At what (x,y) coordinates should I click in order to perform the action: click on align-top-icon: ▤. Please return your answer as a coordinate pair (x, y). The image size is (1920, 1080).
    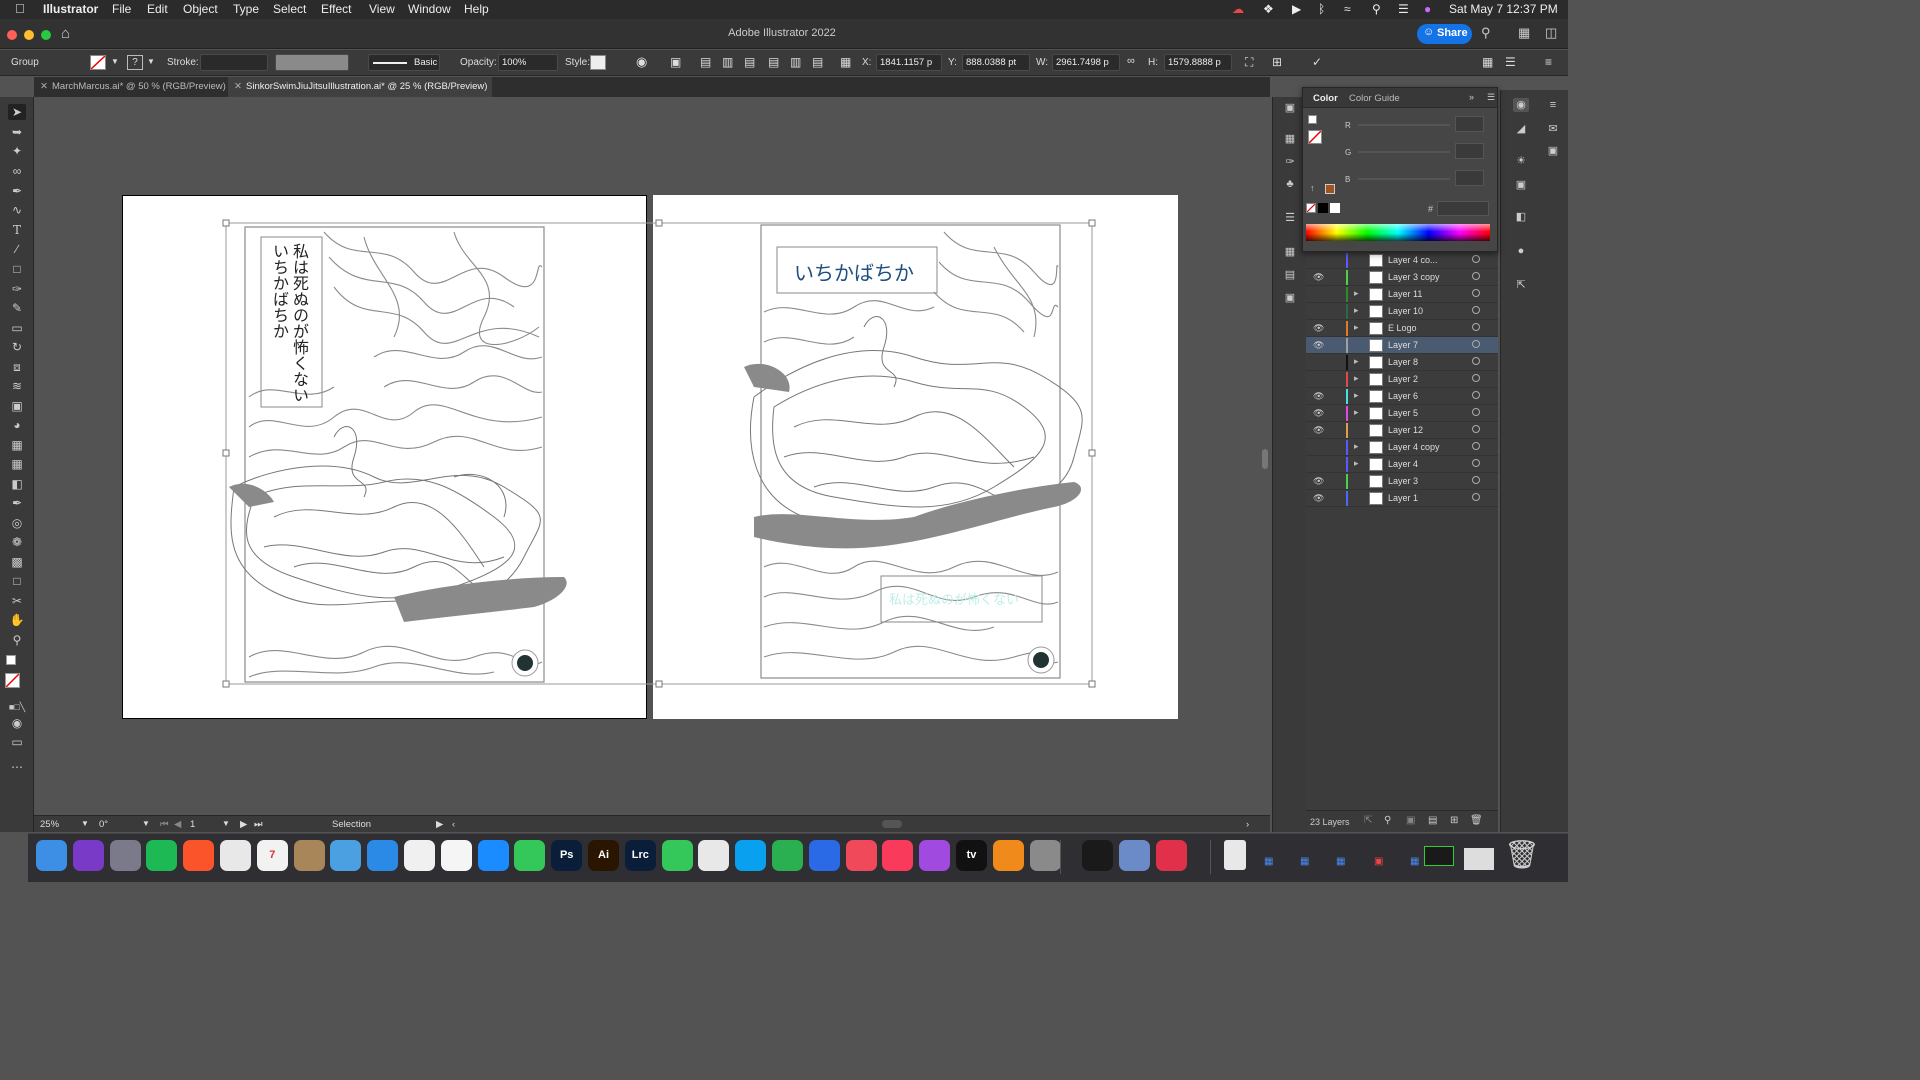
    Looking at the image, I should click on (773, 62).